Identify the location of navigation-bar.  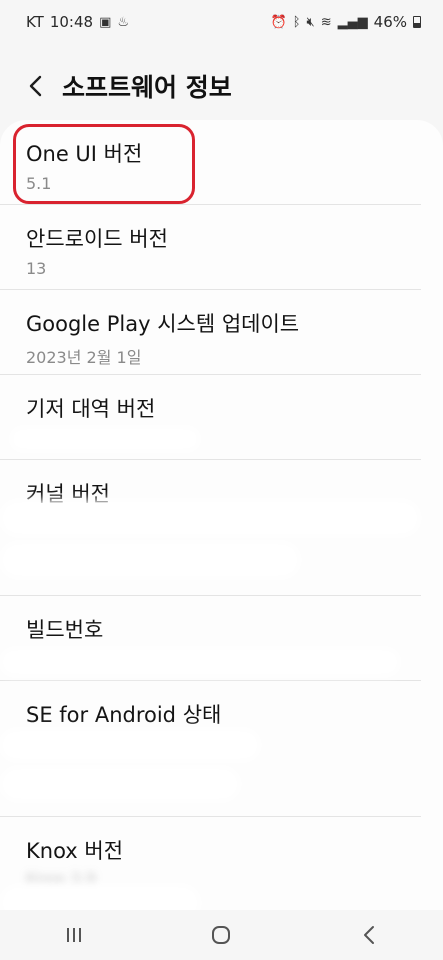
(221, 935).